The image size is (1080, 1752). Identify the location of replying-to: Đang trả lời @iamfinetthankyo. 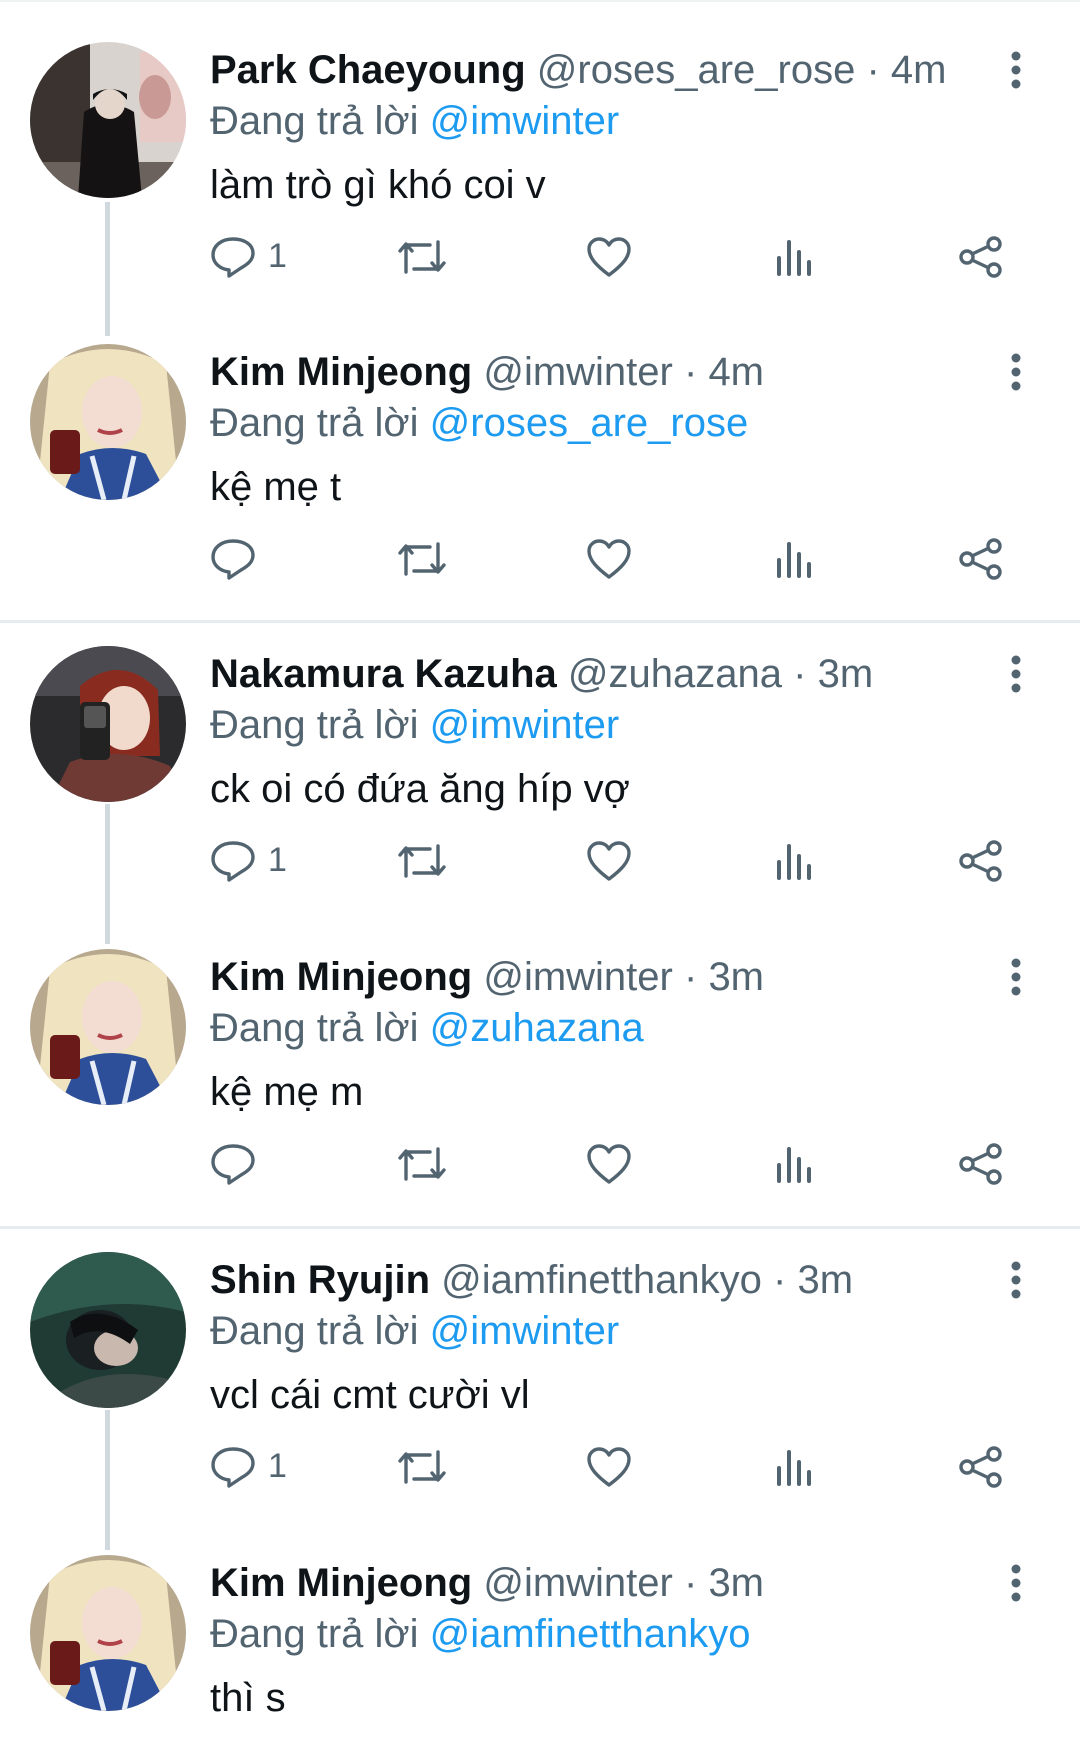
(480, 1634).